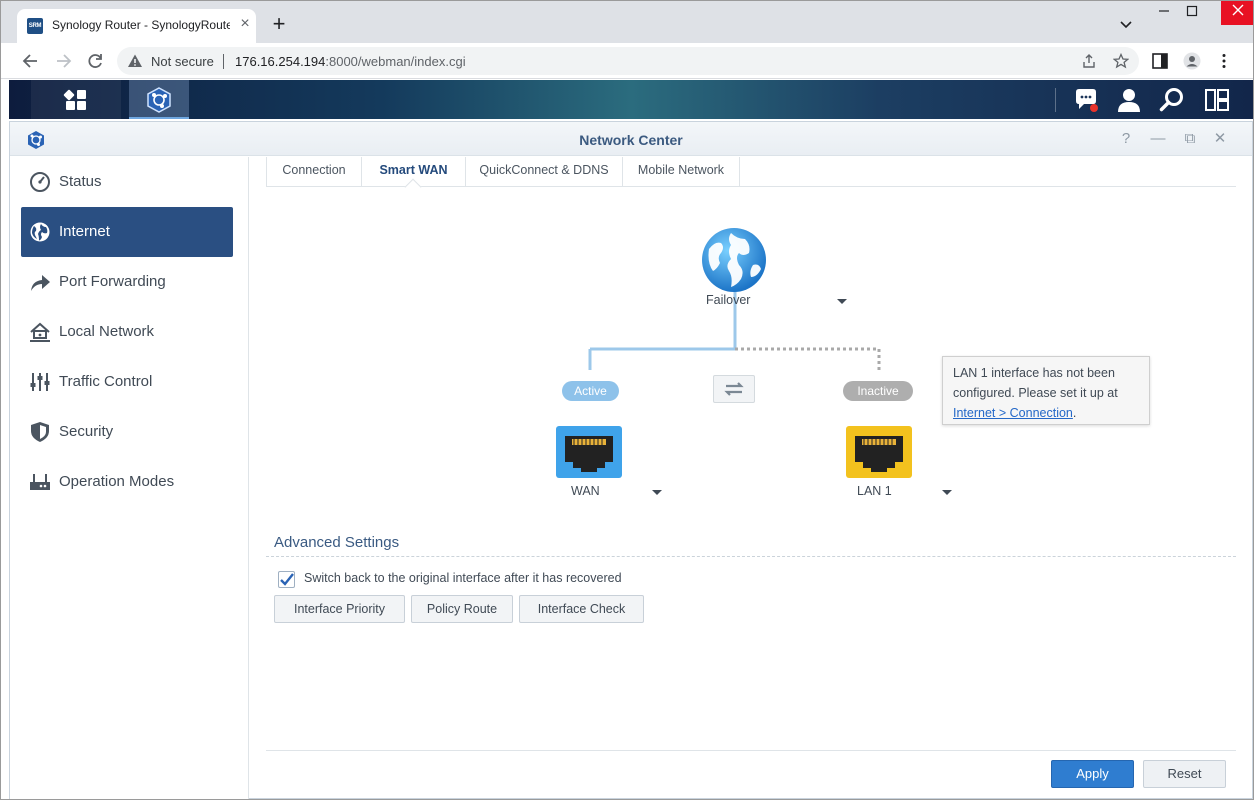 Image resolution: width=1254 pixels, height=800 pixels. I want to click on more-options-icon, so click(1224, 61).